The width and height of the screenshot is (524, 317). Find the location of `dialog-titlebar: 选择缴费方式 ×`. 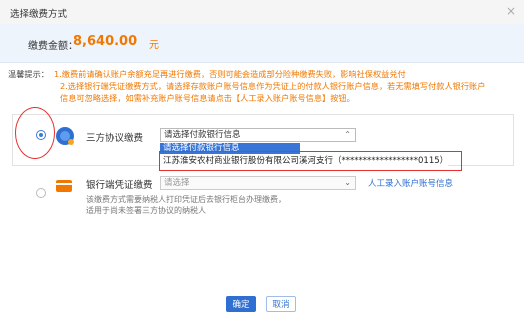

dialog-titlebar: 选择缴费方式 × is located at coordinates (262, 12).